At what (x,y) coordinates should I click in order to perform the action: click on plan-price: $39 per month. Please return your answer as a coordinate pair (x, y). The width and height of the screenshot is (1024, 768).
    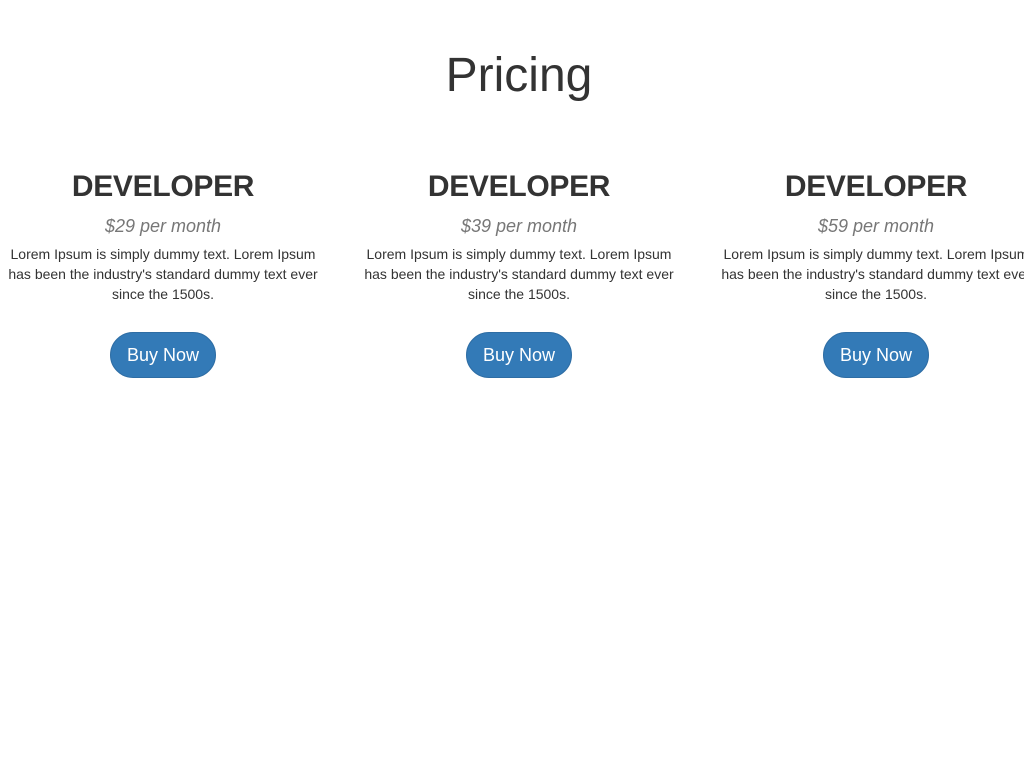
    Looking at the image, I should click on (519, 226).